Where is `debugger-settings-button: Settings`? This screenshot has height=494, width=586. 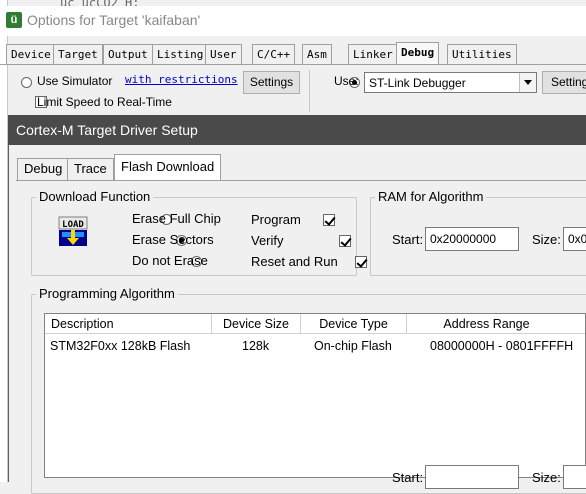 debugger-settings-button: Settings is located at coordinates (564, 82).